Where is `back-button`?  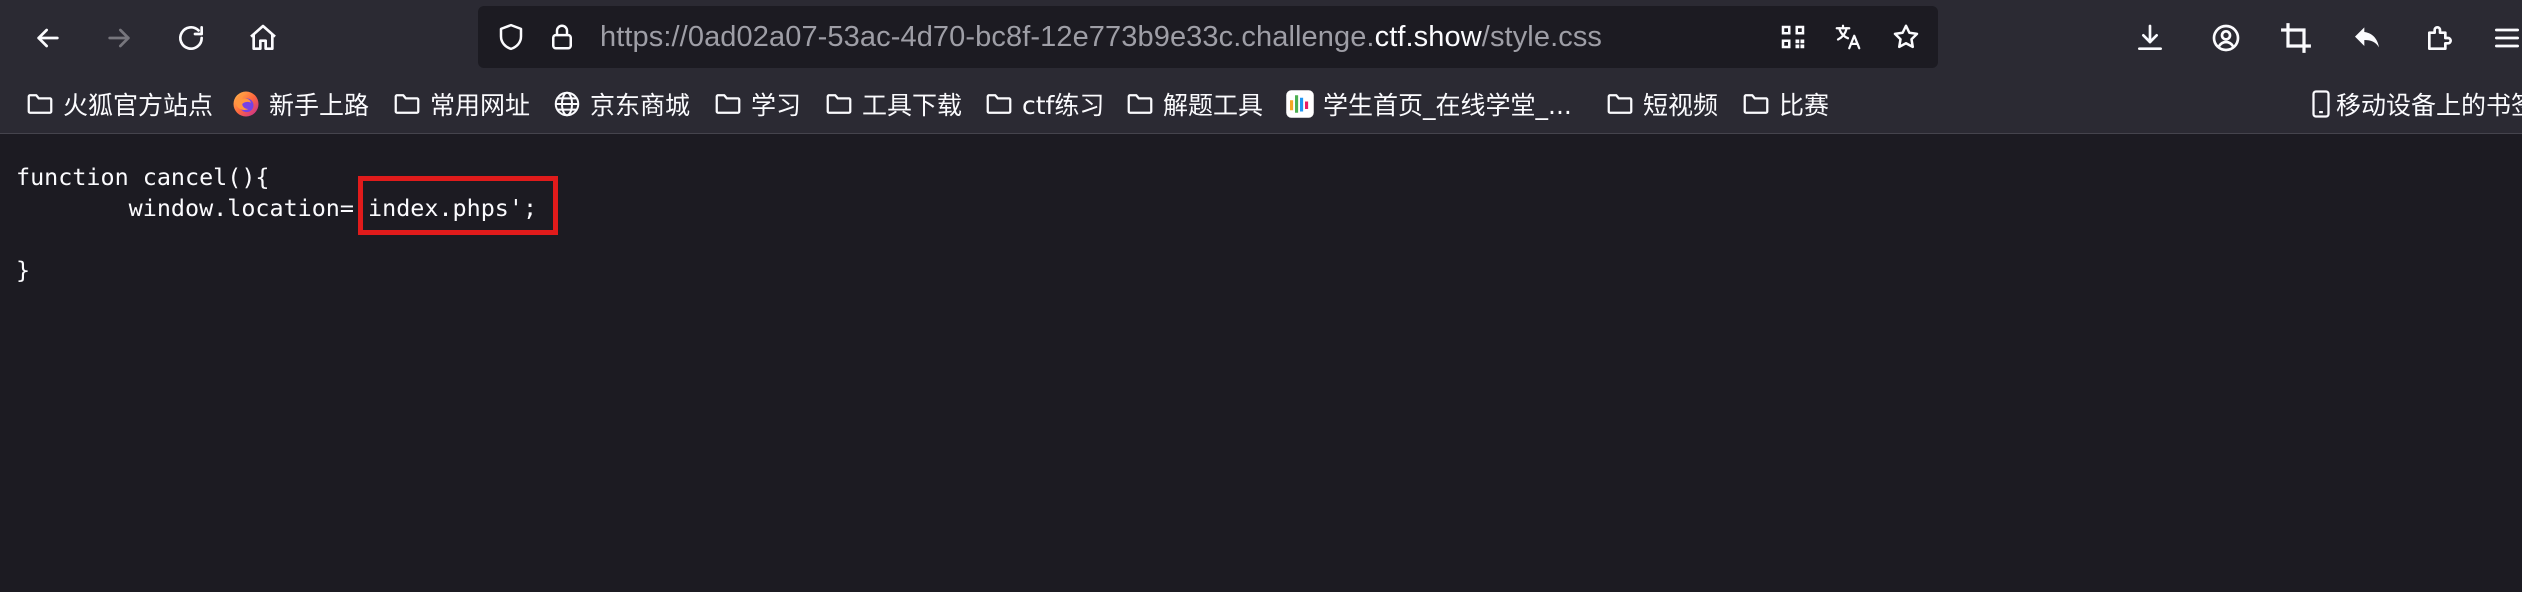
back-button is located at coordinates (48, 38).